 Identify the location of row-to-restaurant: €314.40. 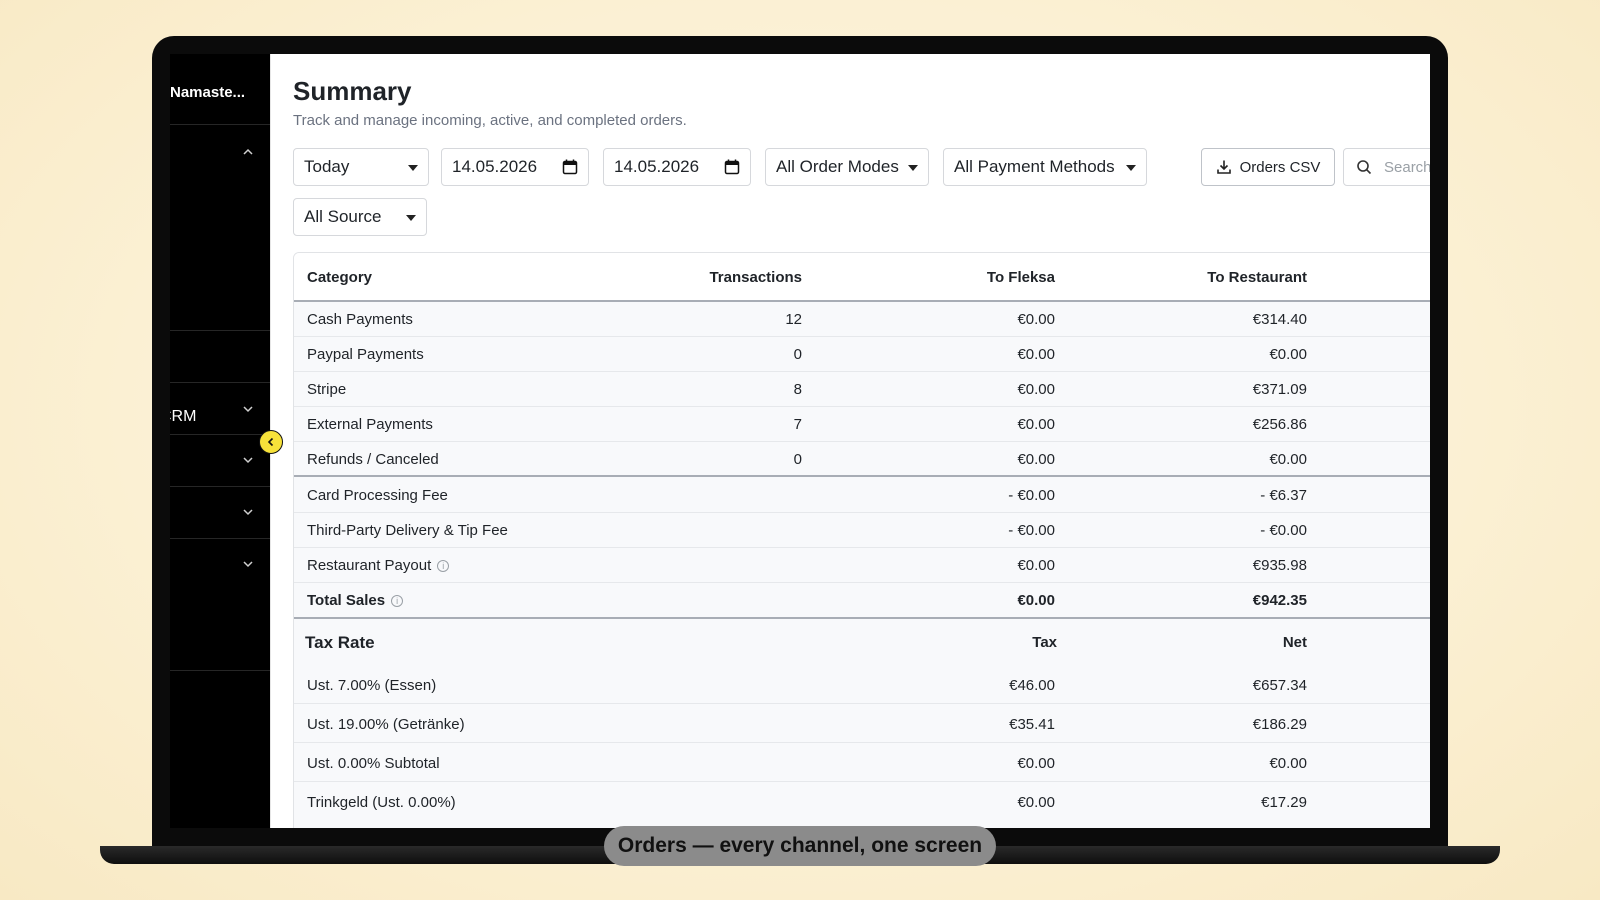
(1279, 319).